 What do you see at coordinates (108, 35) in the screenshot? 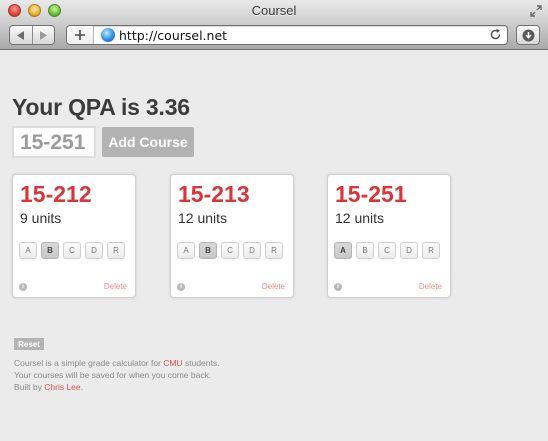
I see `globe-icon` at bounding box center [108, 35].